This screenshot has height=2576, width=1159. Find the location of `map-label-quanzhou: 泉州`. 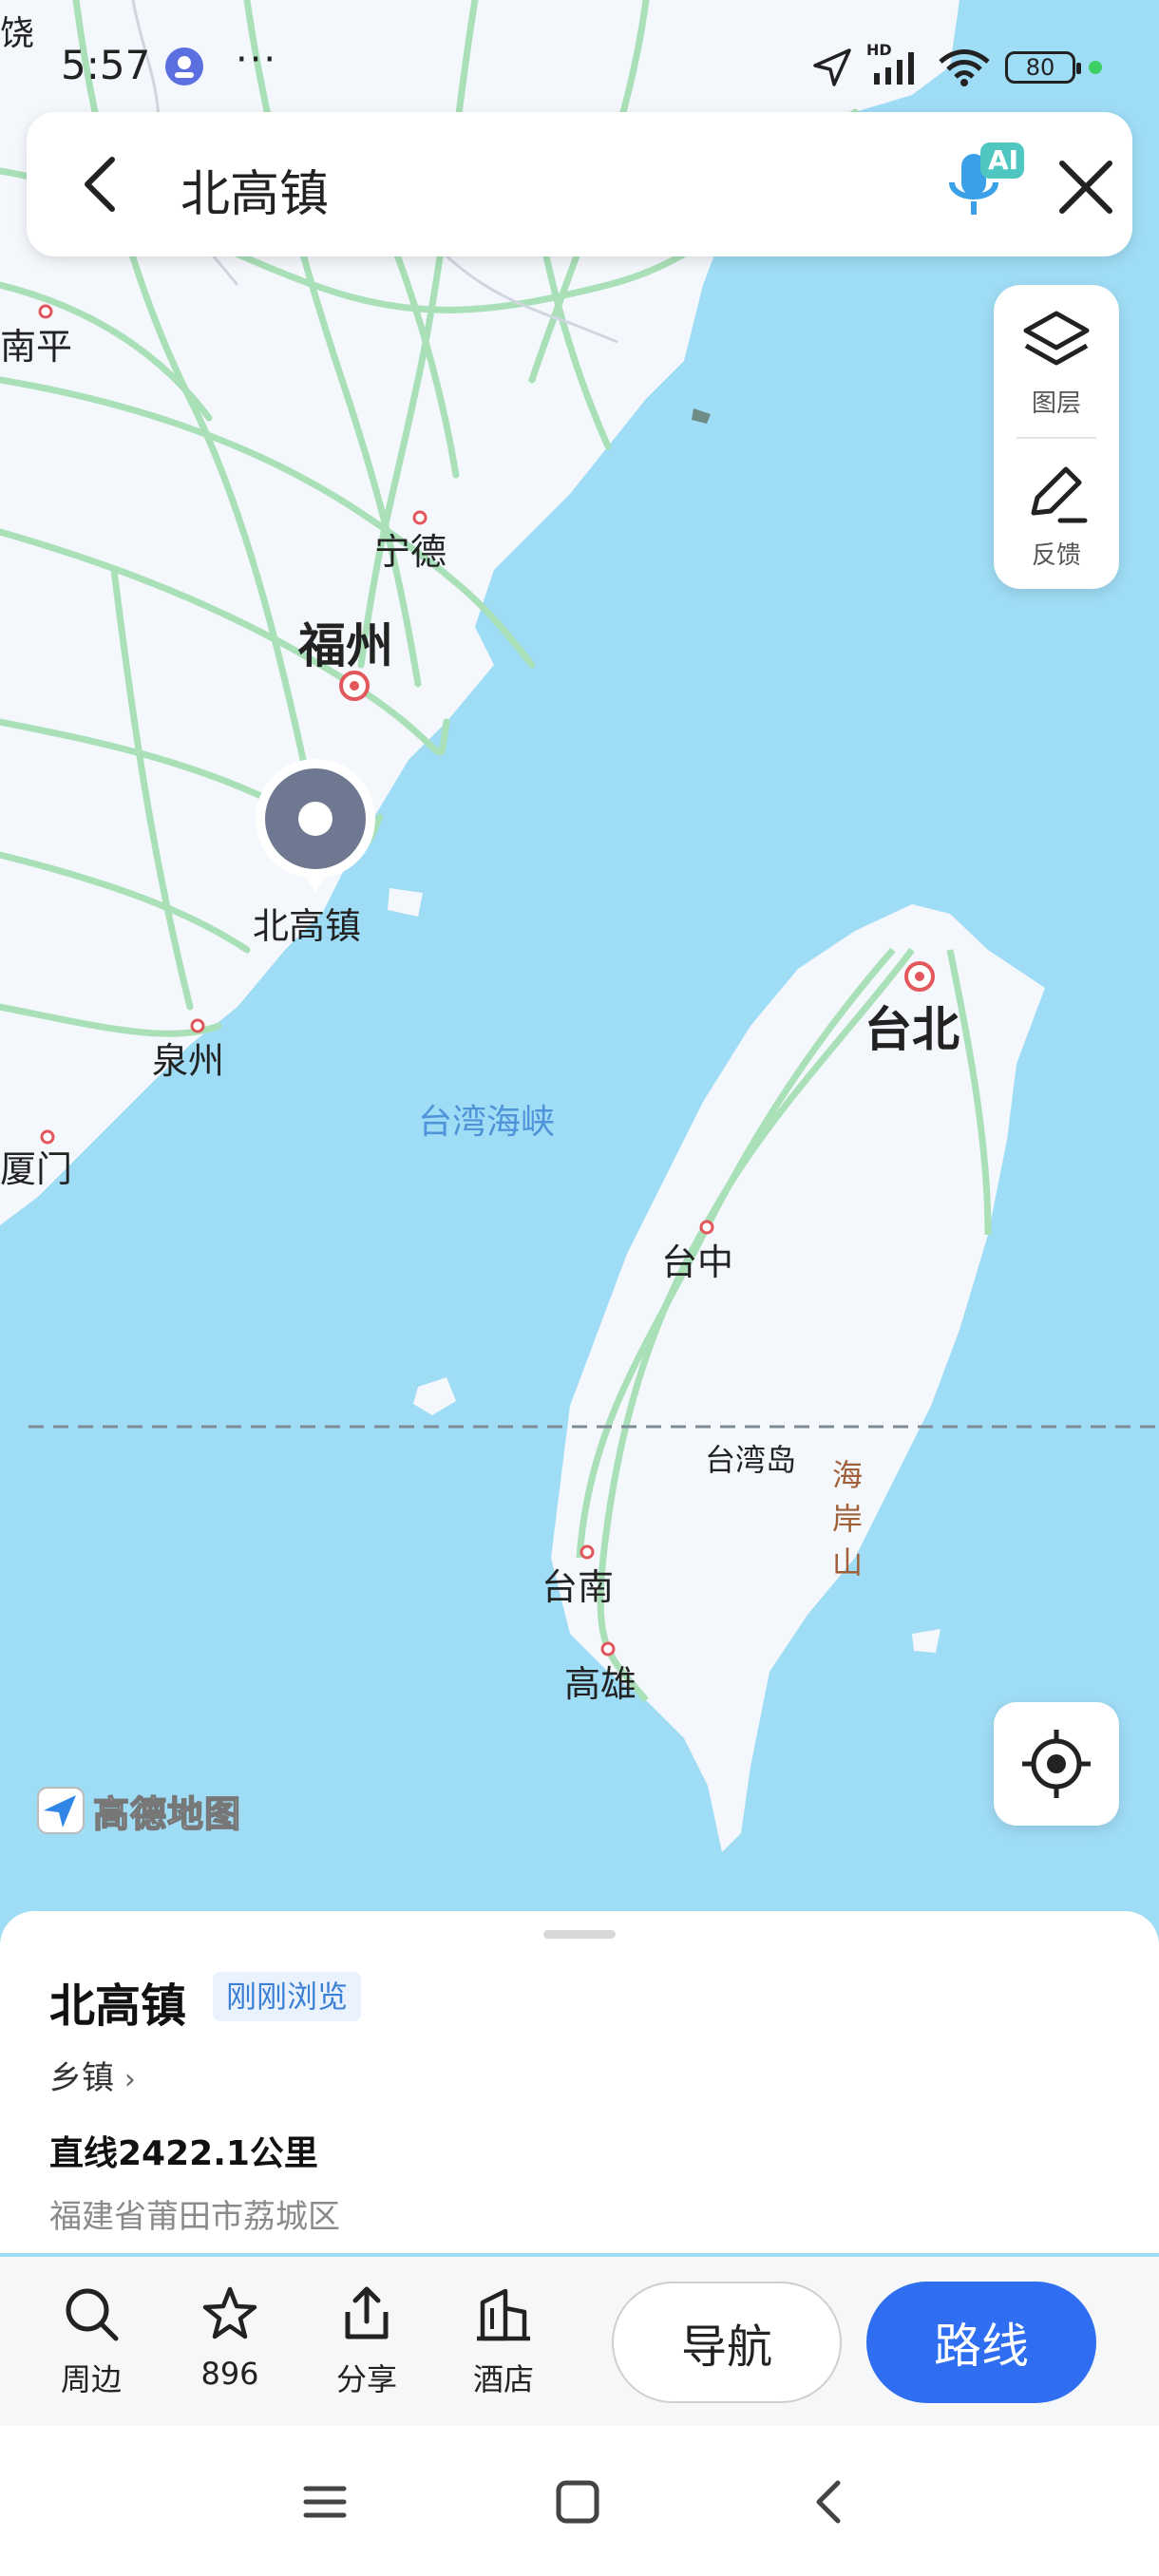

map-label-quanzhou: 泉州 is located at coordinates (188, 1061).